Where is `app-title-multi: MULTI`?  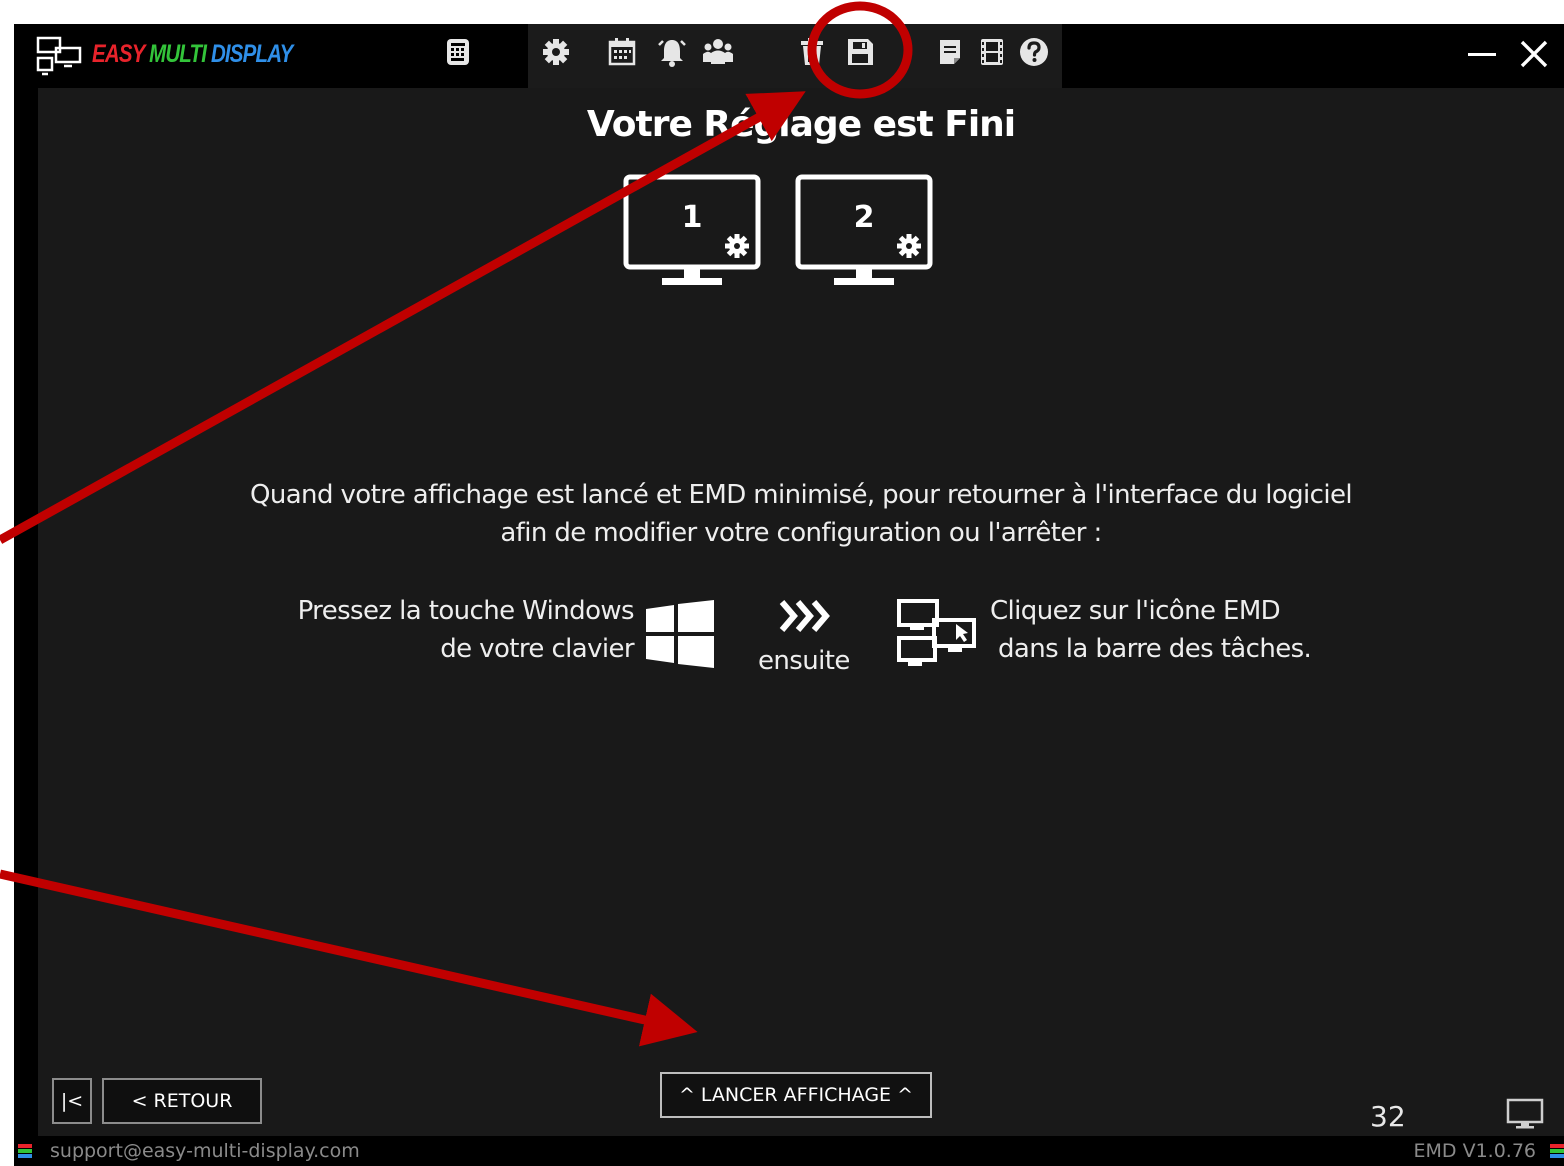
app-title-multi: MULTI is located at coordinates (178, 54).